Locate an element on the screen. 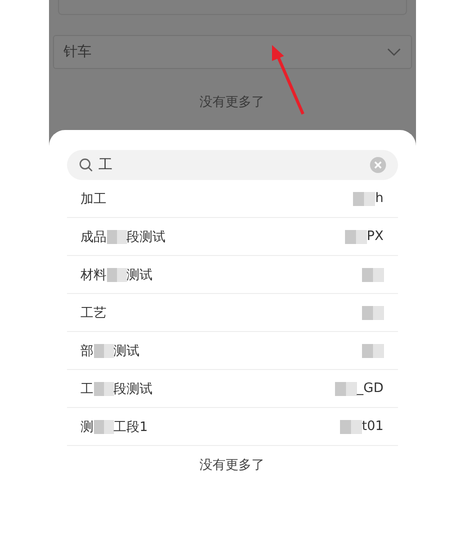  chevron-down-icon is located at coordinates (393, 52).